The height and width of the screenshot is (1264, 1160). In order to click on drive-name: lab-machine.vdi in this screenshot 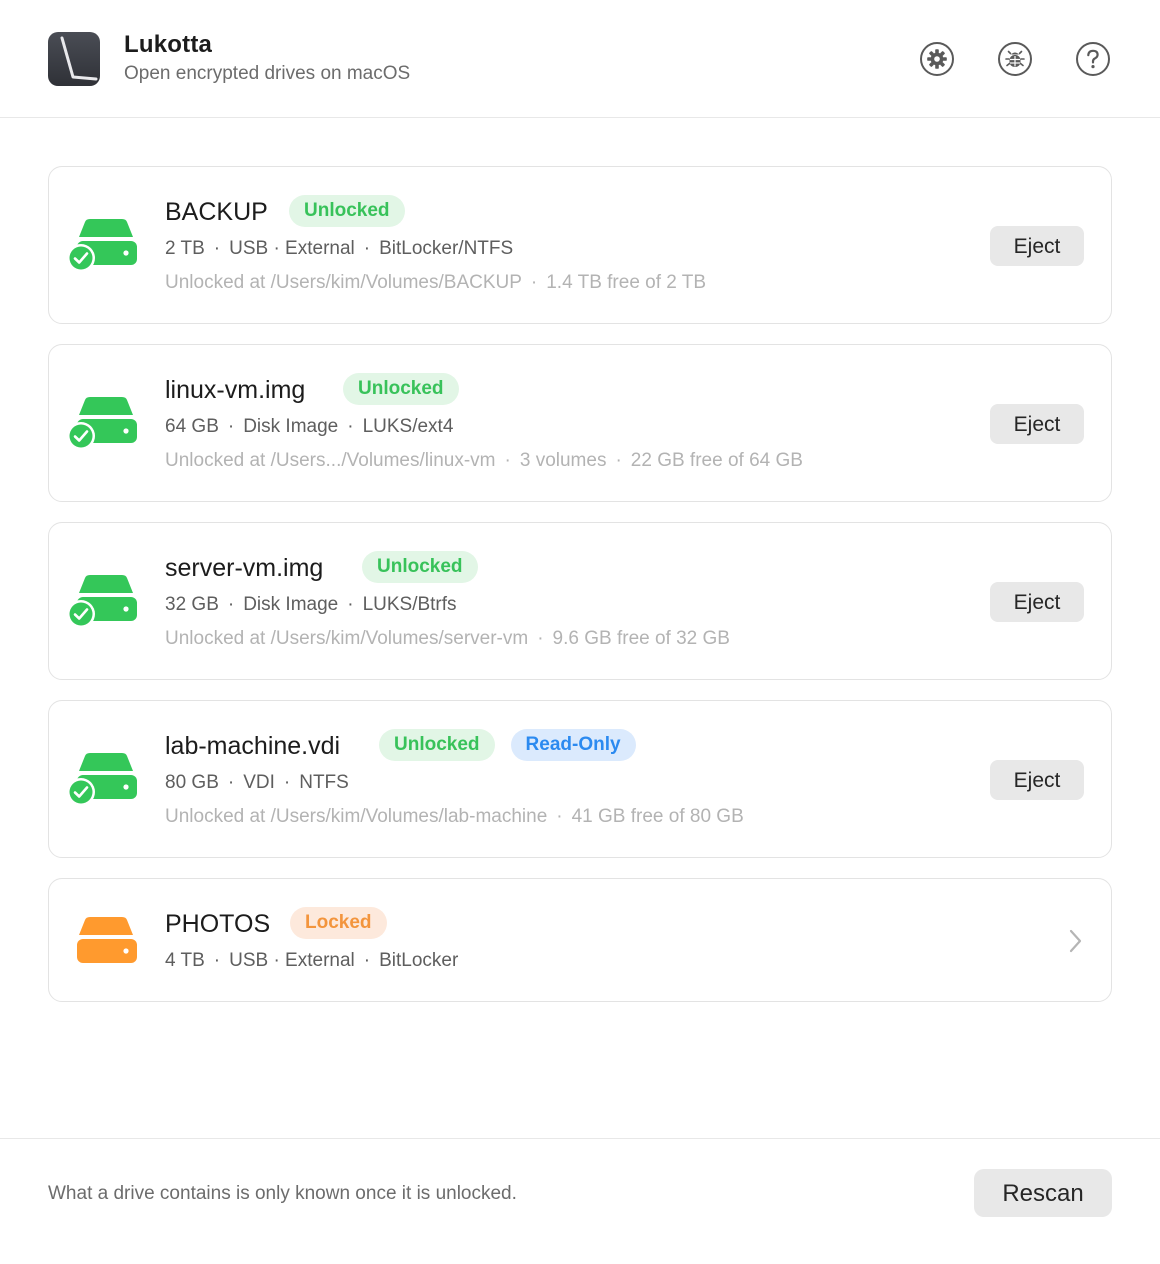, I will do `click(253, 746)`.